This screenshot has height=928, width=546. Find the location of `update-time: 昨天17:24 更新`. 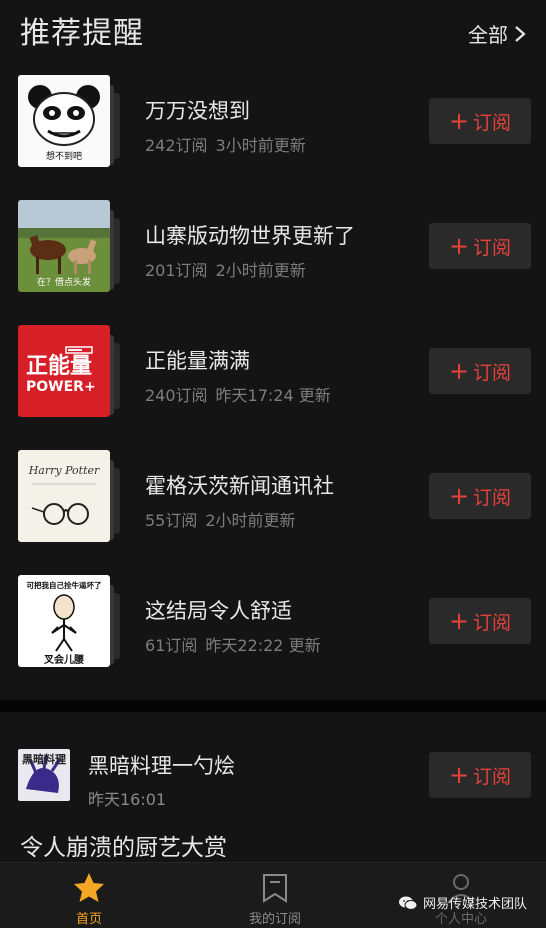

update-time: 昨天17:24 更新 is located at coordinates (273, 395).